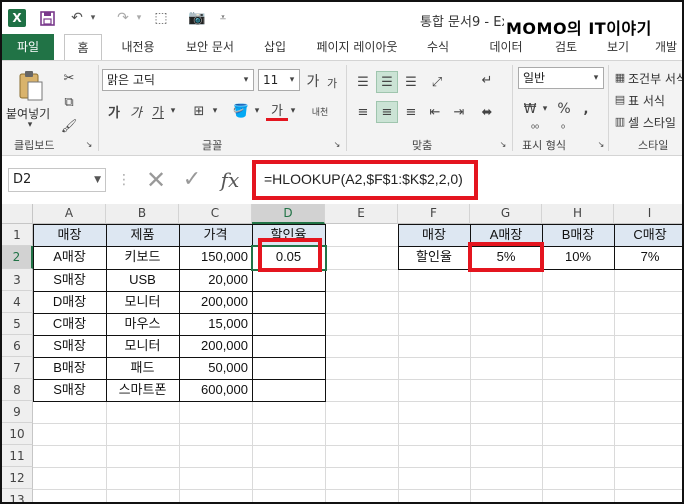 The height and width of the screenshot is (504, 684). I want to click on comma-style-icon: ,, so click(586, 109).